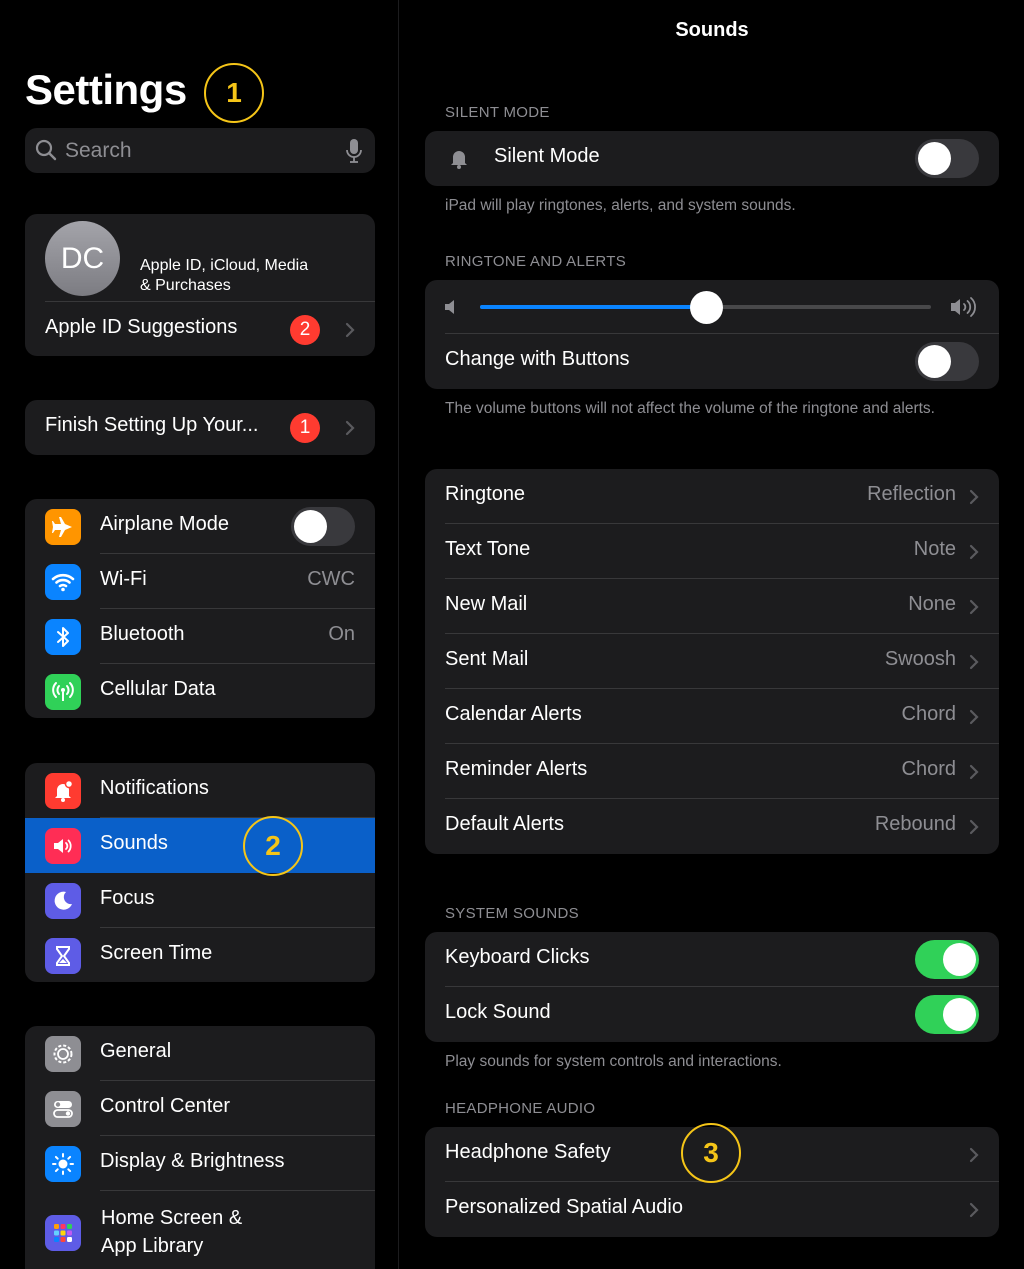 Image resolution: width=1024 pixels, height=1269 pixels. I want to click on callout-3: 3, so click(711, 1153).